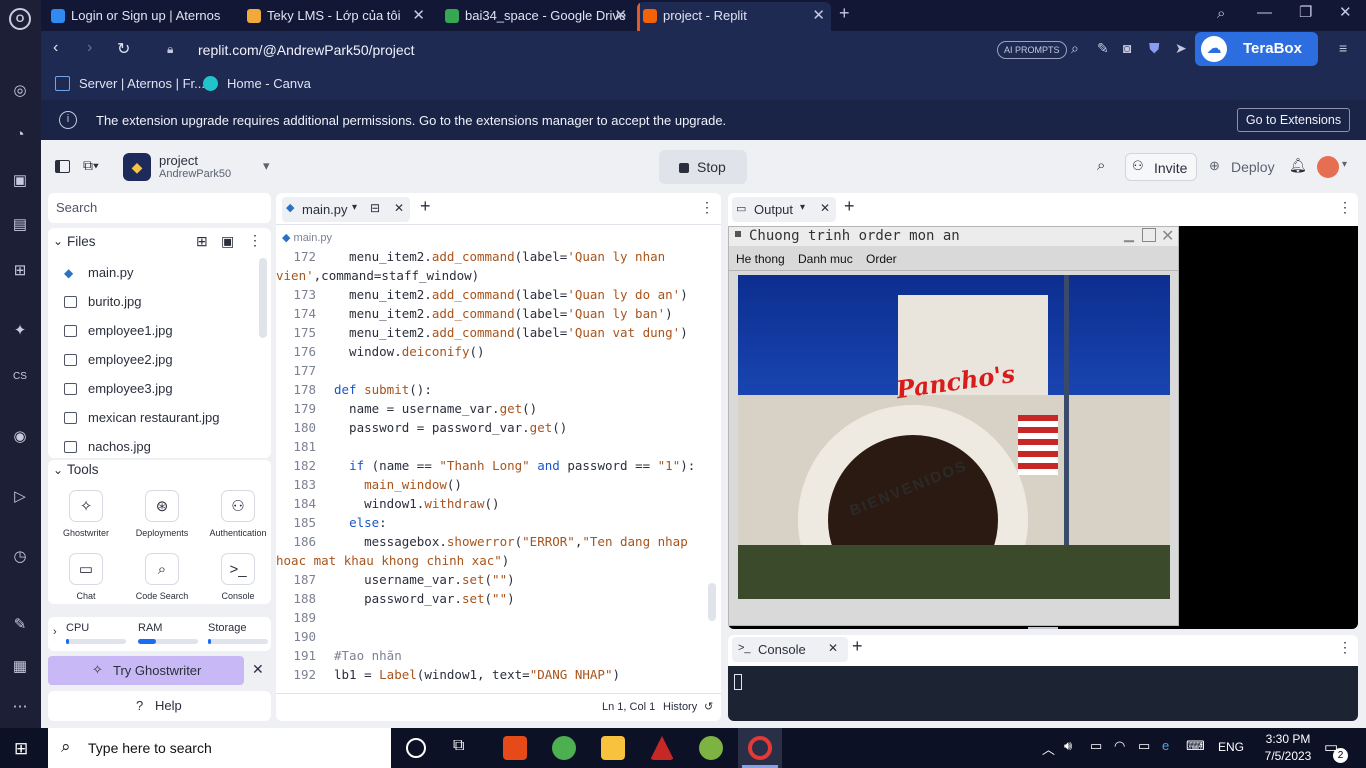 The width and height of the screenshot is (1366, 768). Describe the element at coordinates (613, 748) in the screenshot. I see `file-explorer-icon` at that location.